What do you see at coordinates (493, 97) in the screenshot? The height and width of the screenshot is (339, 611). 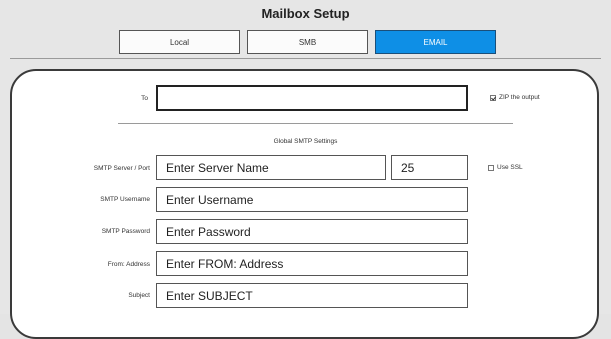 I see `zip-output-checkbox` at bounding box center [493, 97].